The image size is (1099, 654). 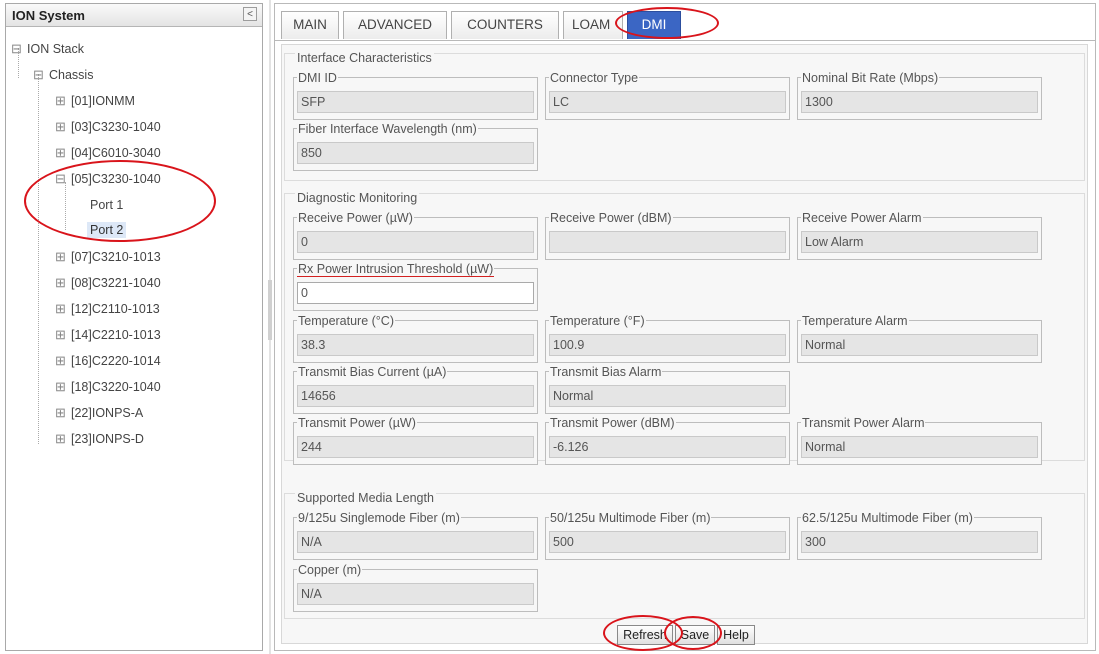 What do you see at coordinates (107, 257) in the screenshot?
I see `tree-item-module: ⊞ [07]C3210-1013` at bounding box center [107, 257].